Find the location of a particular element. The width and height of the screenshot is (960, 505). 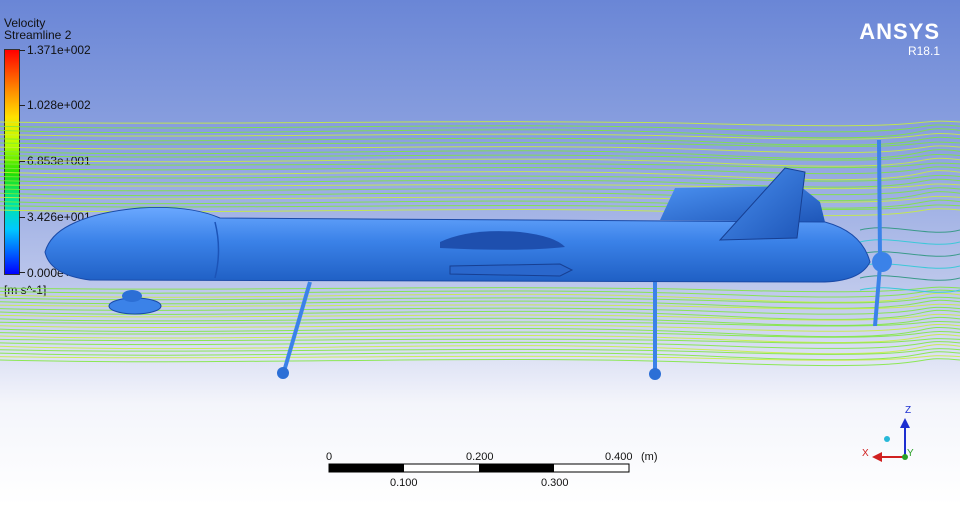

scale-label-0300: 0.300 is located at coordinates (555, 483).